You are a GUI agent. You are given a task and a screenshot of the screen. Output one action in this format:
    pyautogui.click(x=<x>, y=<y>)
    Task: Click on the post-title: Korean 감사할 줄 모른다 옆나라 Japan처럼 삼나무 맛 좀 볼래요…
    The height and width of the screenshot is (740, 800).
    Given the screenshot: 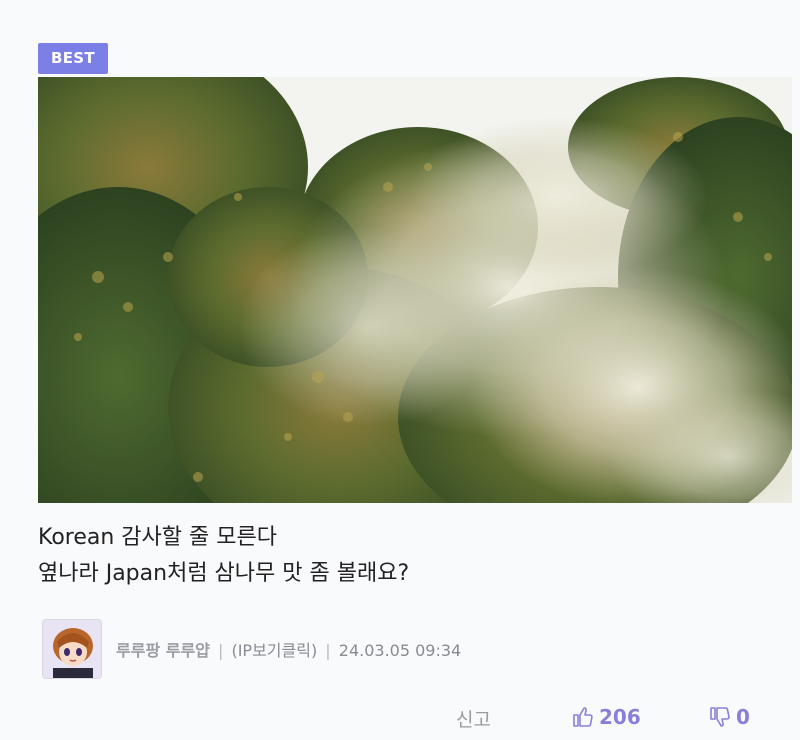 What is the action you would take?
    pyautogui.click(x=408, y=556)
    